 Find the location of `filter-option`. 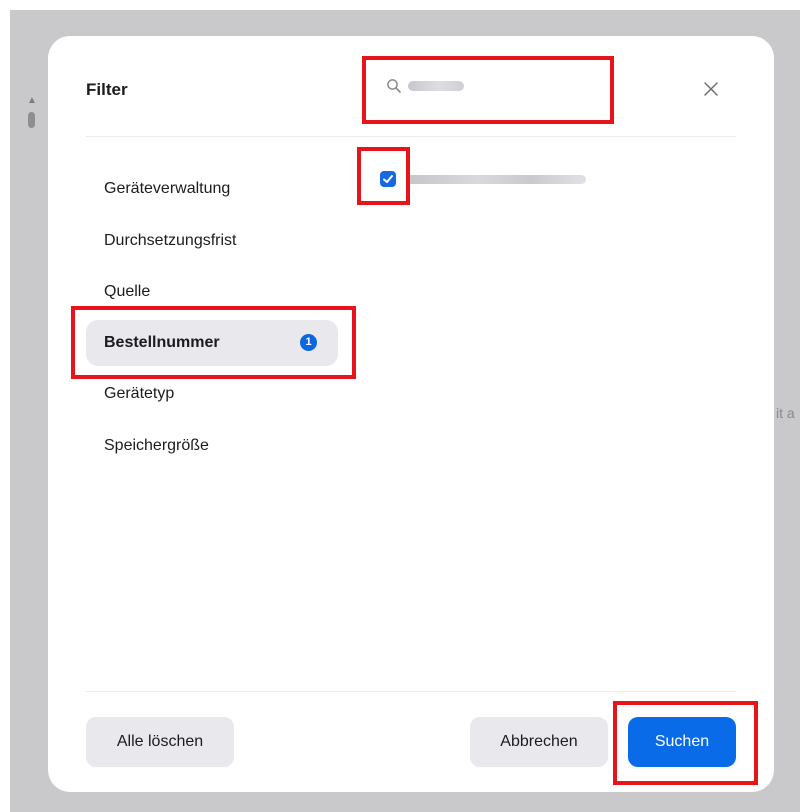

filter-option is located at coordinates (556, 179).